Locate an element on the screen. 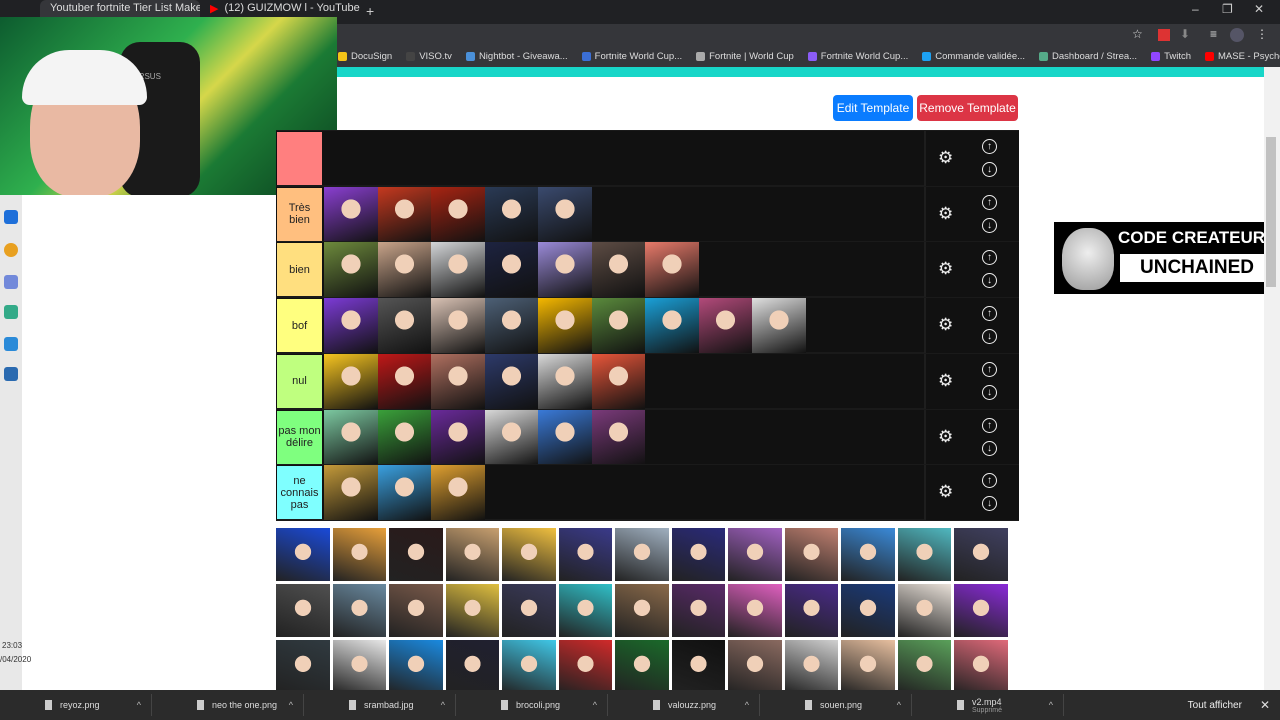 This screenshot has width=1280, height=720. menu-icon: ⋮ is located at coordinates (1262, 34).